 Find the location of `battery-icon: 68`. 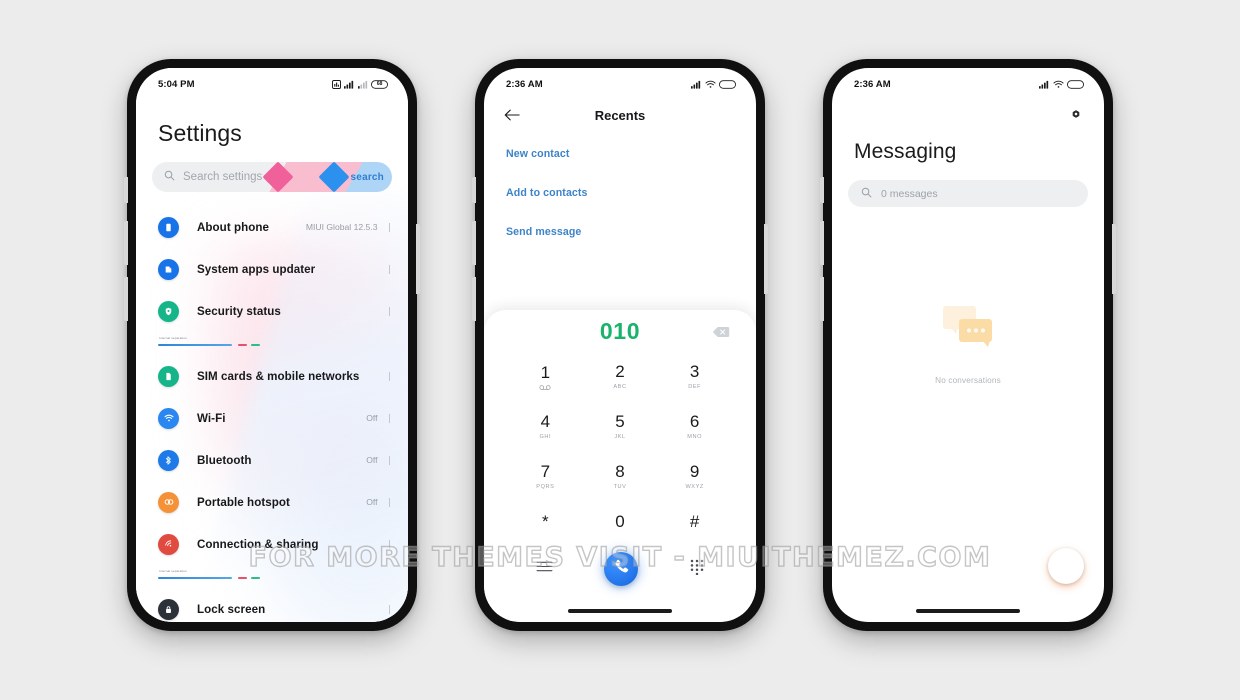

battery-icon: 68 is located at coordinates (379, 84).